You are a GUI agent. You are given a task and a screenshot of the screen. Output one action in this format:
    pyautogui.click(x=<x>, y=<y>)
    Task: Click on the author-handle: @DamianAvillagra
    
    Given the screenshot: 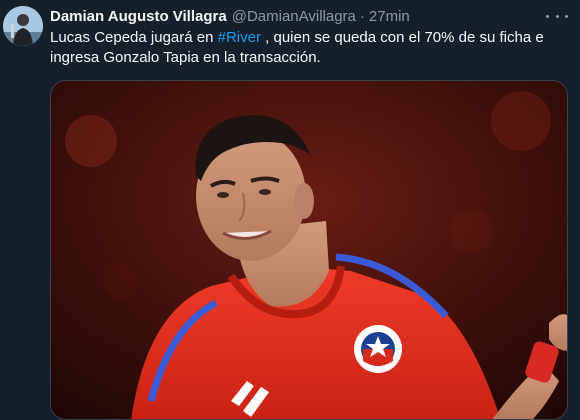 What is the action you would take?
    pyautogui.click(x=294, y=16)
    